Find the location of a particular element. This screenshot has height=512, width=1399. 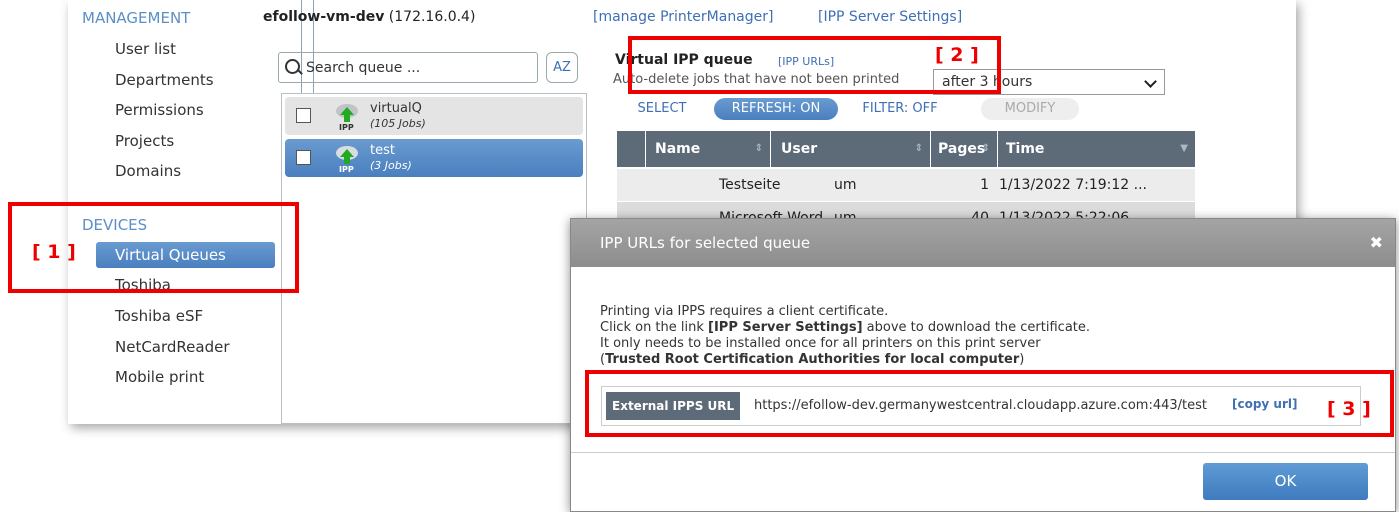

cell-name: Testseite is located at coordinates (750, 185).